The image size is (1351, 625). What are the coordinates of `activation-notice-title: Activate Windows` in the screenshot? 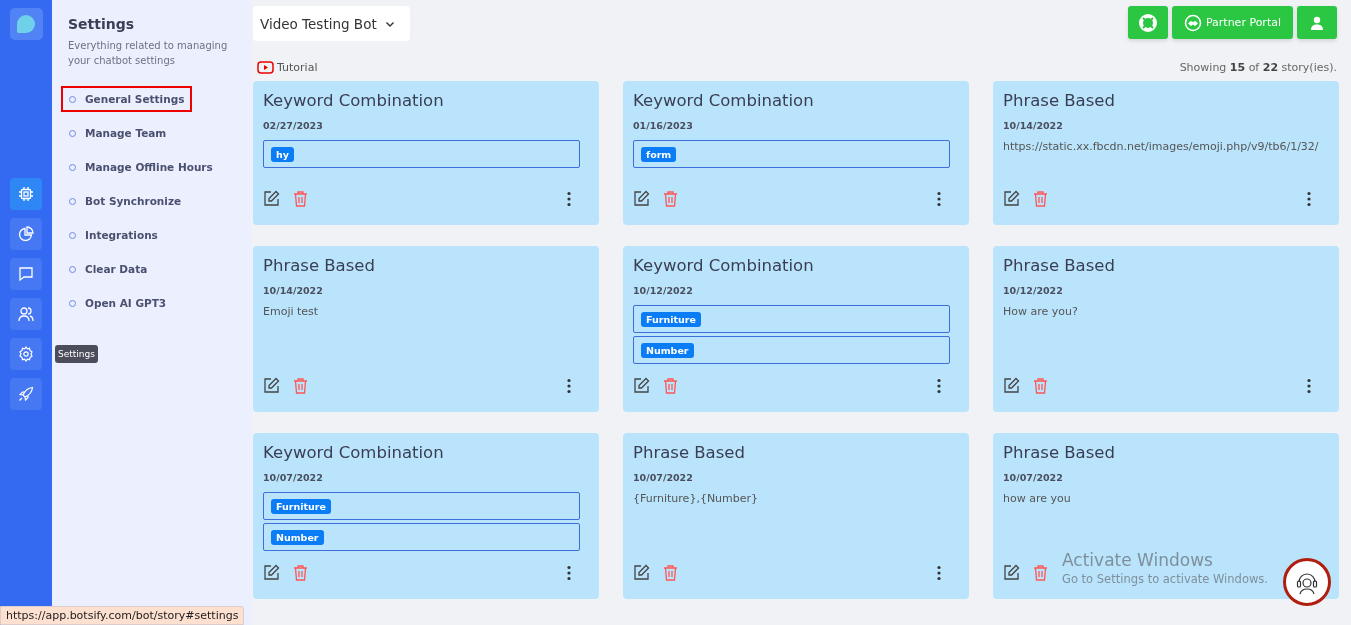 It's located at (1138, 560).